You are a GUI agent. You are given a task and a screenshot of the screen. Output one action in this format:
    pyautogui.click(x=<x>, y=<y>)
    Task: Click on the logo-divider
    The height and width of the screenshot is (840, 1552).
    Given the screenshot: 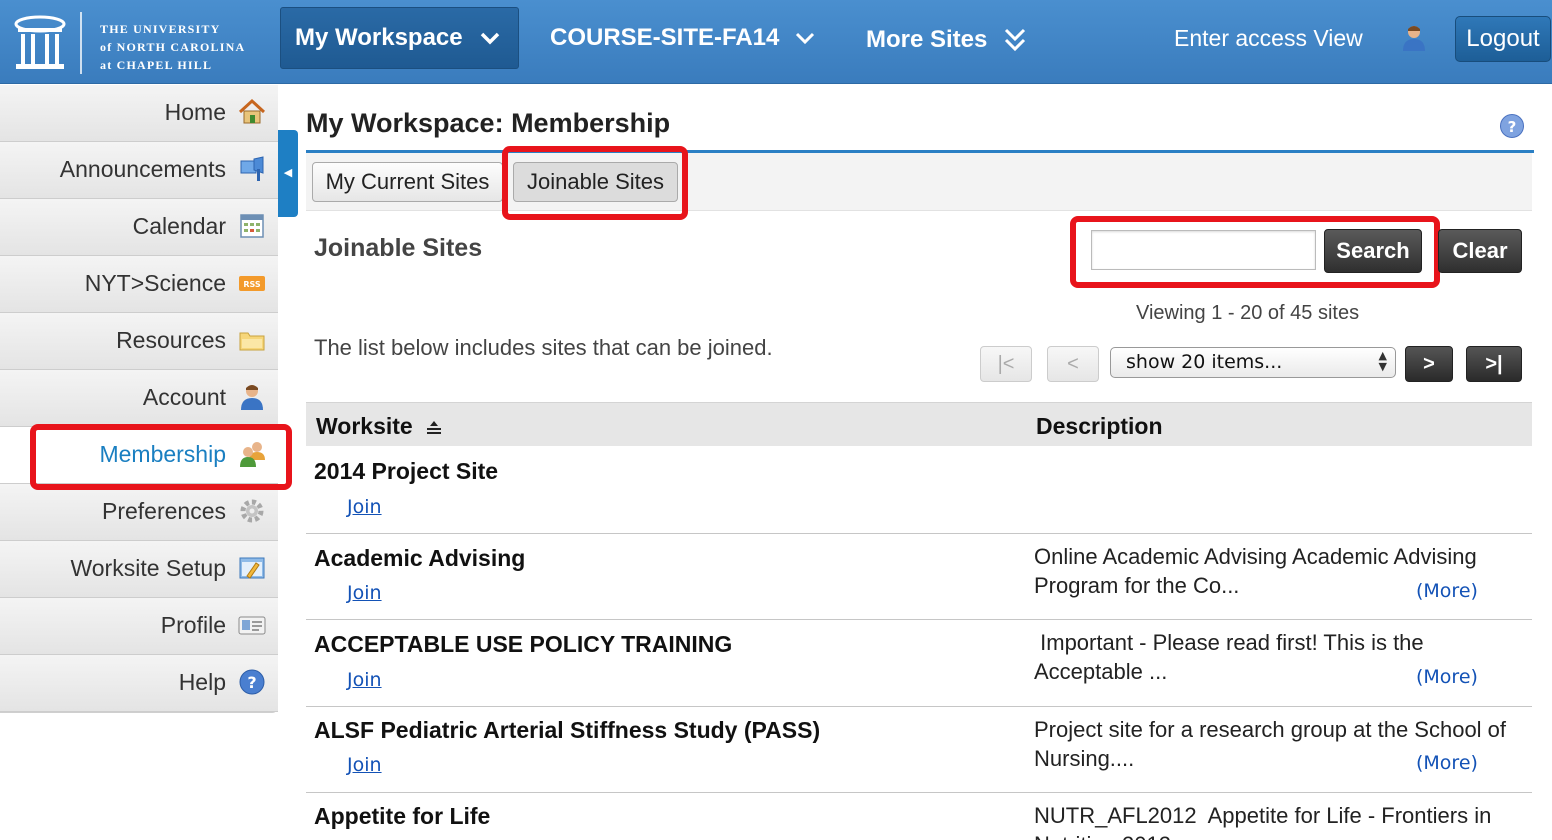 What is the action you would take?
    pyautogui.click(x=81, y=43)
    